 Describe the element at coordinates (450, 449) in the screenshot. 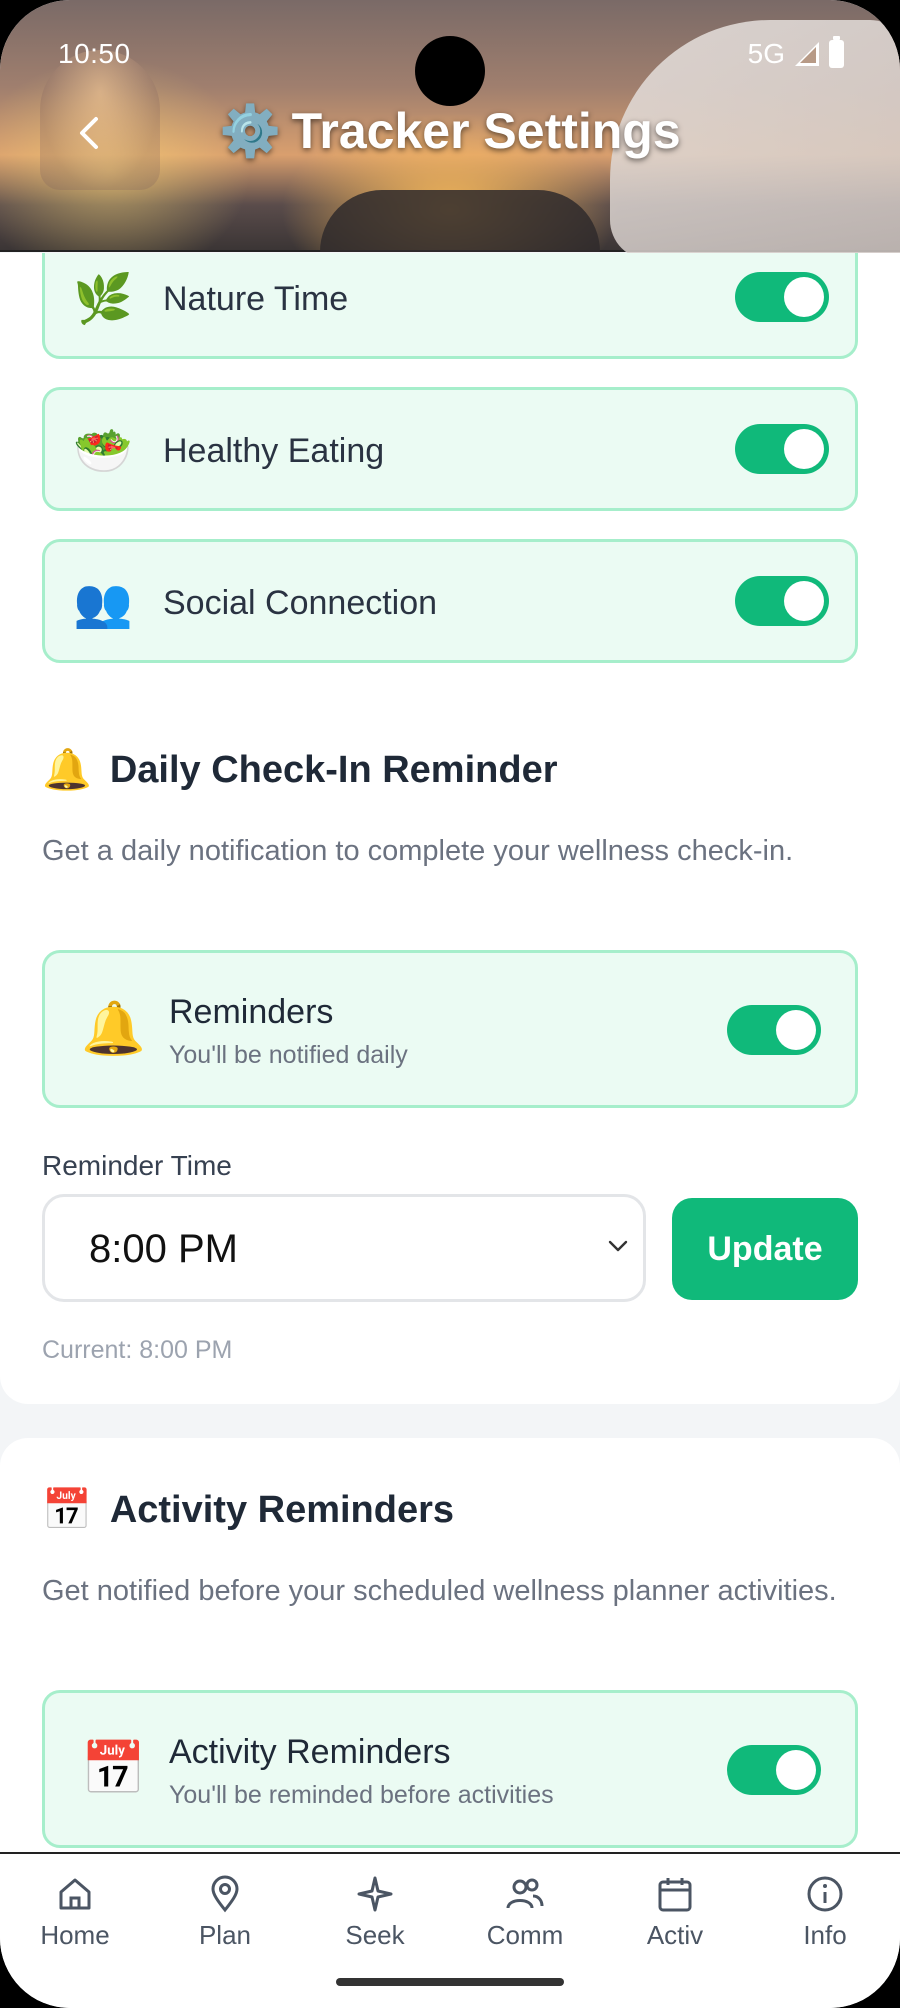

I see `tracker-row-healthy-eating: 🥗 Healthy Eating` at that location.